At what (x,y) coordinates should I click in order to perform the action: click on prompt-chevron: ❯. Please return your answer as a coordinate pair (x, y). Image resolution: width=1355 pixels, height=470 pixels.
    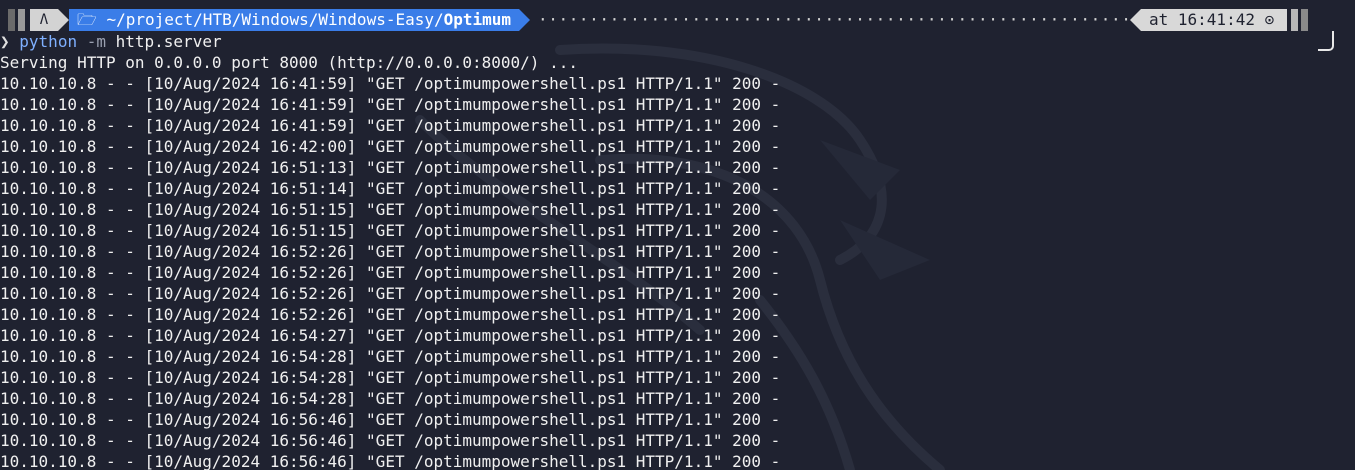
    Looking at the image, I should click on (5, 41).